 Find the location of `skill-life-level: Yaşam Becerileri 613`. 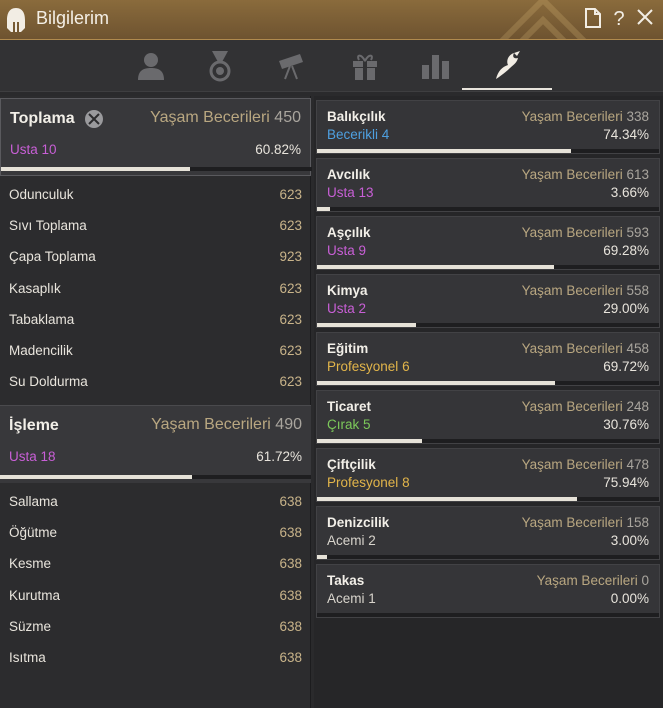

skill-life-level: Yaşam Becerileri 613 is located at coordinates (585, 174).